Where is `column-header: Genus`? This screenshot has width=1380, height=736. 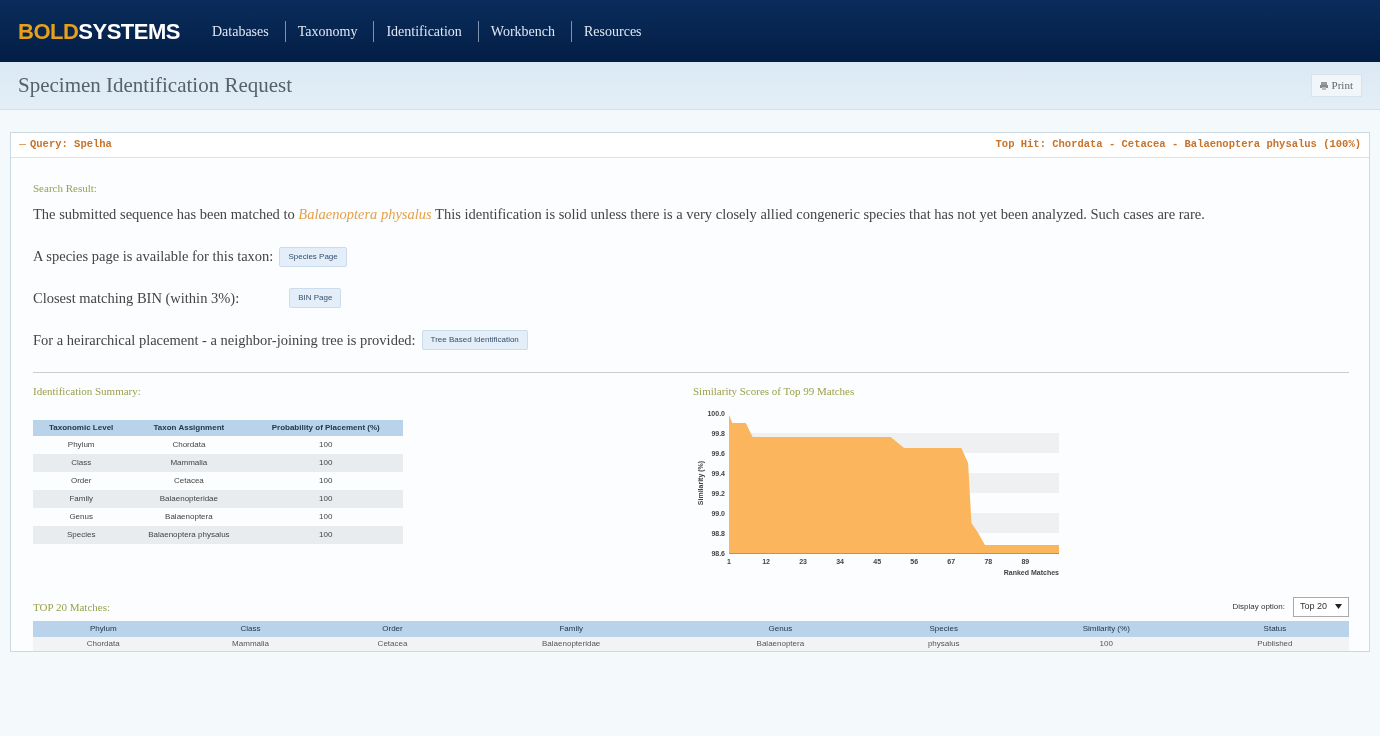
column-header: Genus is located at coordinates (780, 628).